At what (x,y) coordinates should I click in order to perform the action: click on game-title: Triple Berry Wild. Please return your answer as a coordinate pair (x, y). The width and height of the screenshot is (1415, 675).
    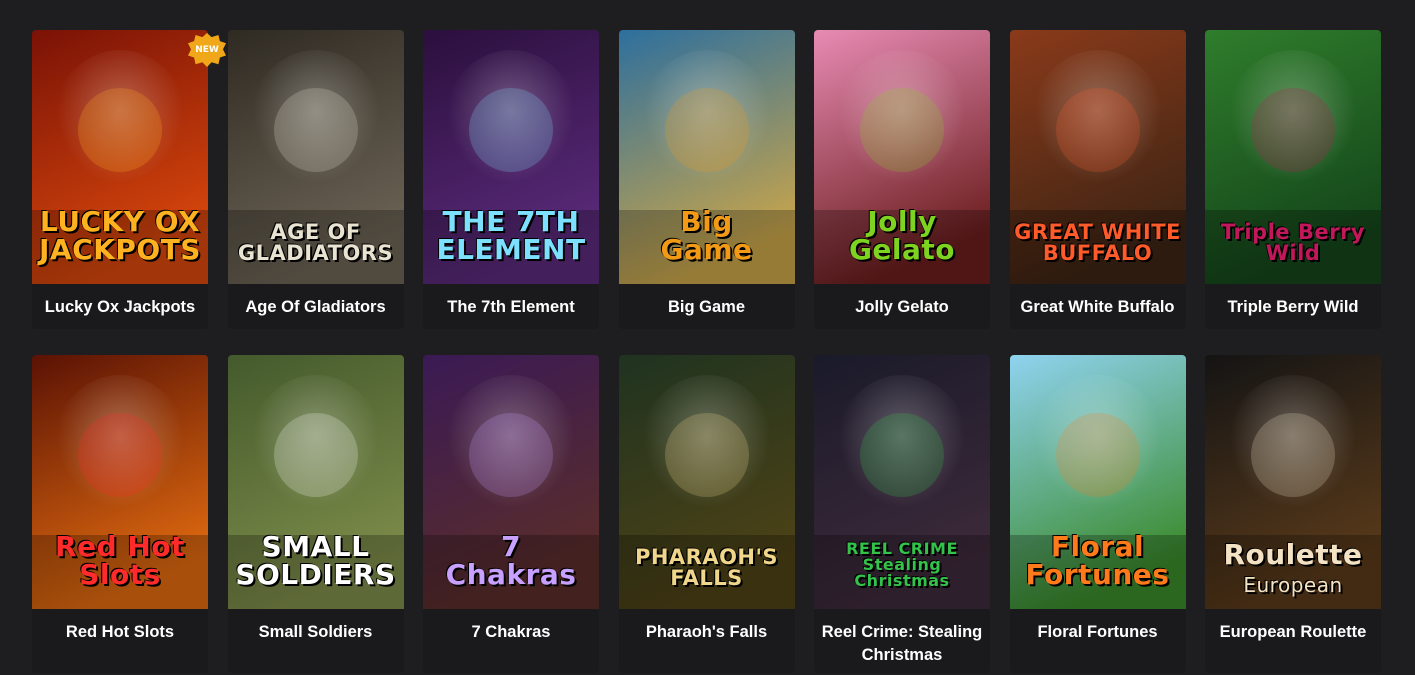
    Looking at the image, I should click on (1293, 301).